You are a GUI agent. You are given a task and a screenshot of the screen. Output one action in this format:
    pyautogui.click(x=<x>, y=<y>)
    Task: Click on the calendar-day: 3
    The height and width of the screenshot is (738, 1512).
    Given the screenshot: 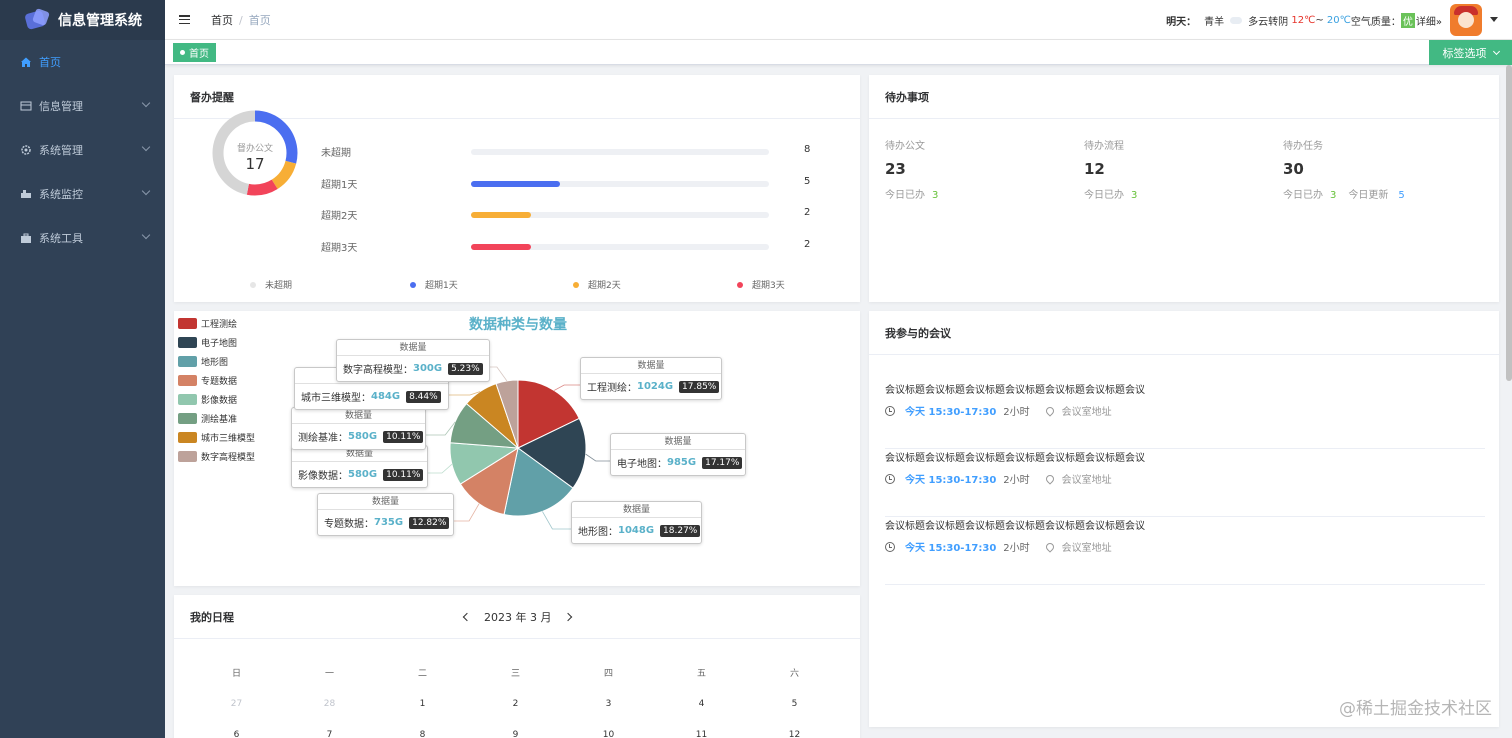 What is the action you would take?
    pyautogui.click(x=608, y=704)
    